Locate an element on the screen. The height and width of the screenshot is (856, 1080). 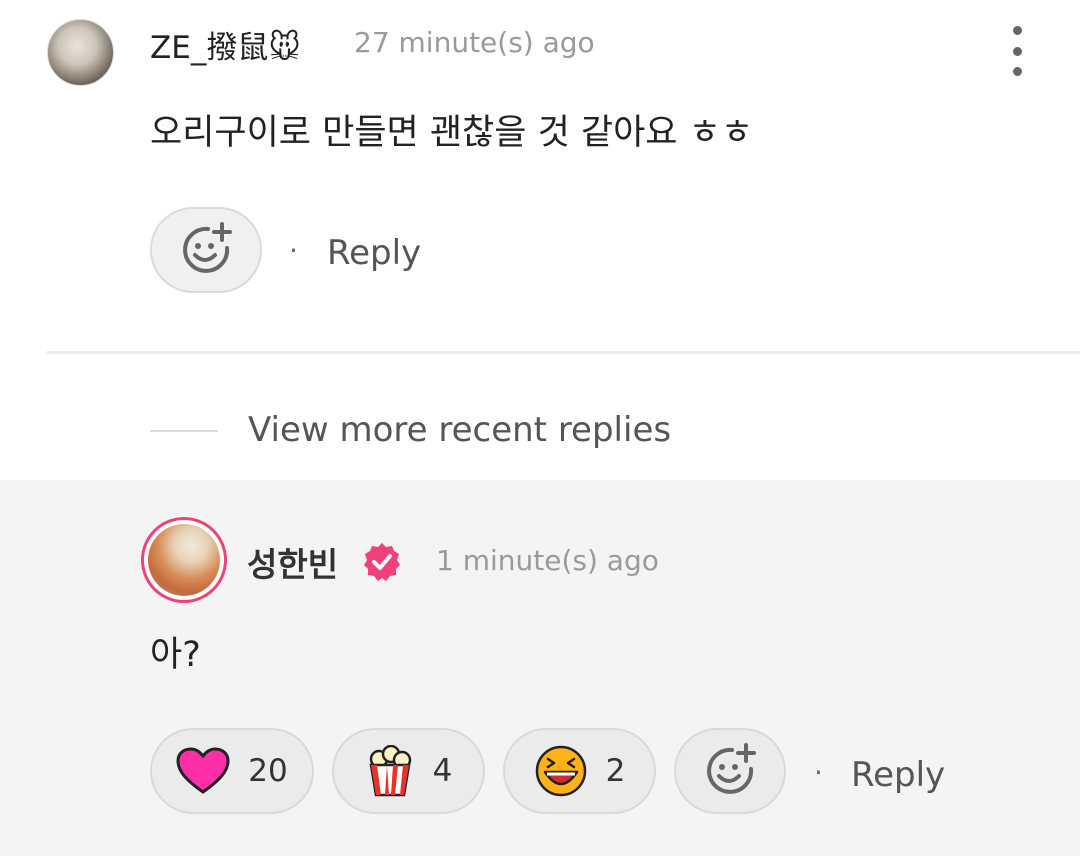
comment-username: ZE_撥鼠🐭 is located at coordinates (225, 44).